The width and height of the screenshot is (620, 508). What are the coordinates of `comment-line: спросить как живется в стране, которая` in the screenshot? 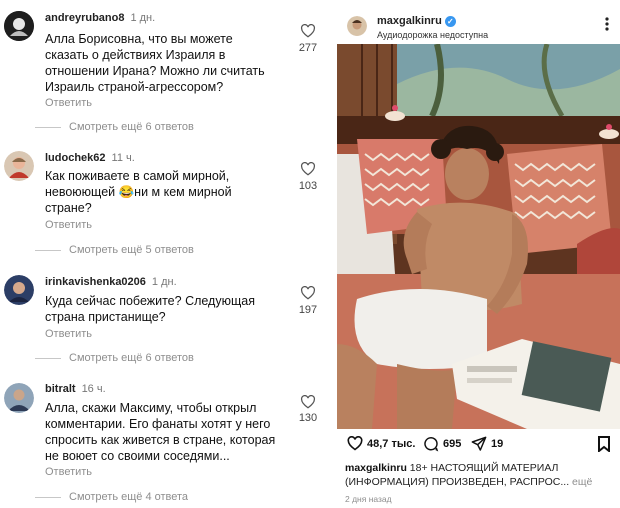 It's located at (160, 440).